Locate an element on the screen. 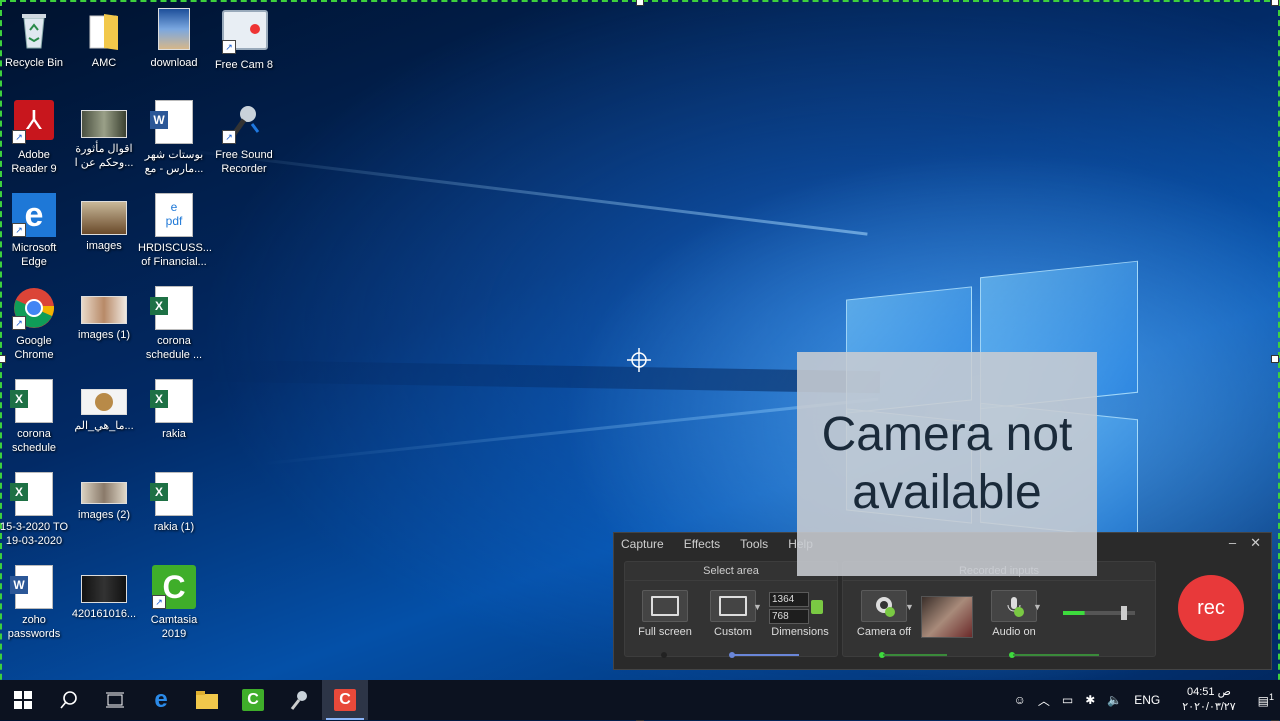 The image size is (1280, 721). webcam-icon is located at coordinates (885, 607).